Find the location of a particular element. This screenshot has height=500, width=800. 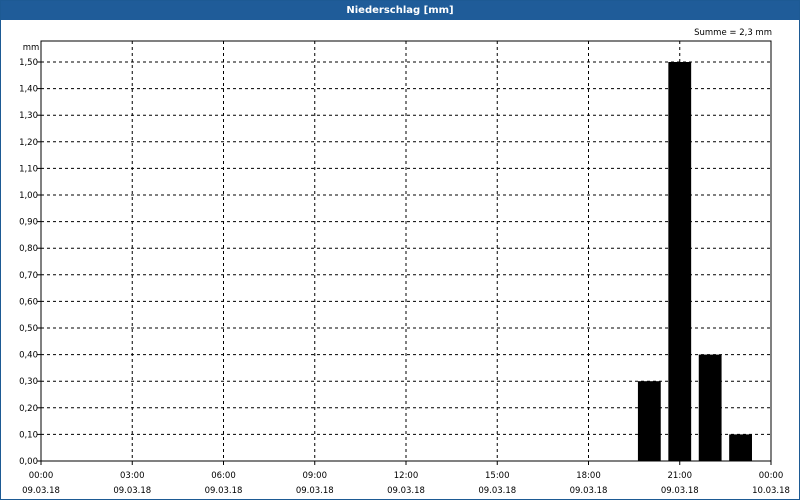

y-tick-label: 1,20 is located at coordinates (28, 143).